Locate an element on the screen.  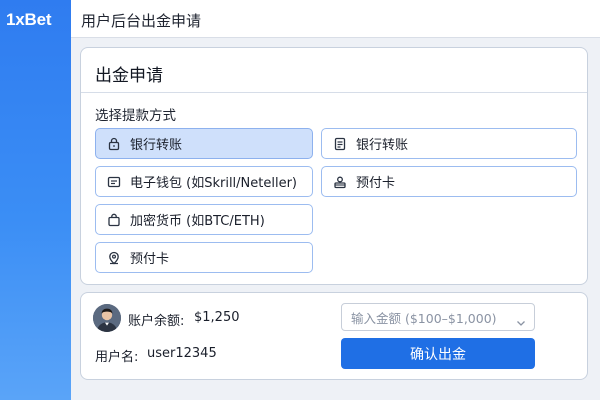
method-option-ewallet: 电子钱包 (如Skrill/Neteller) is located at coordinates (204, 181).